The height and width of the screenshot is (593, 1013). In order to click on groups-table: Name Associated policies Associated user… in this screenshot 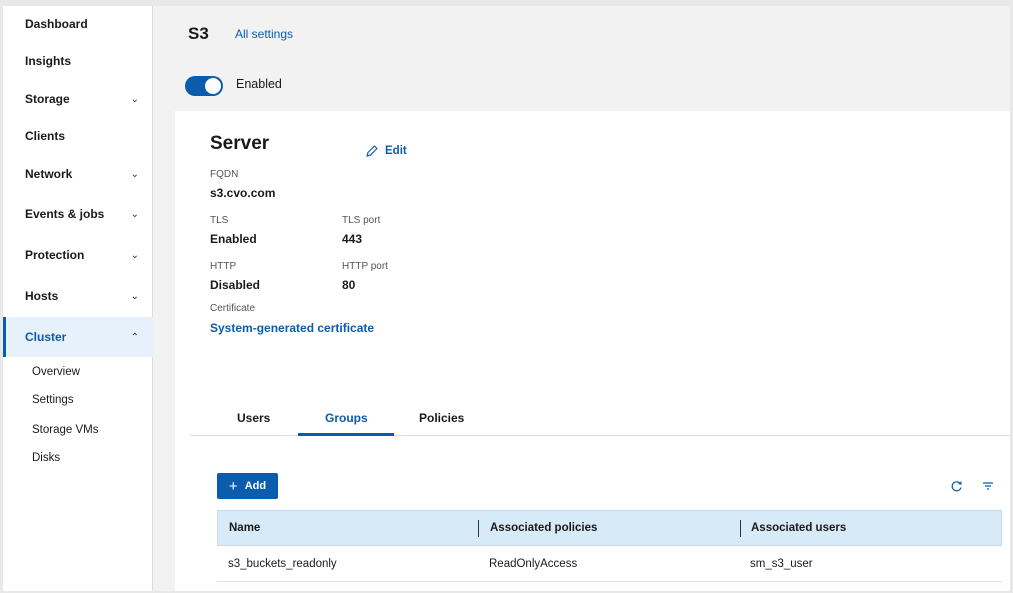, I will do `click(609, 550)`.